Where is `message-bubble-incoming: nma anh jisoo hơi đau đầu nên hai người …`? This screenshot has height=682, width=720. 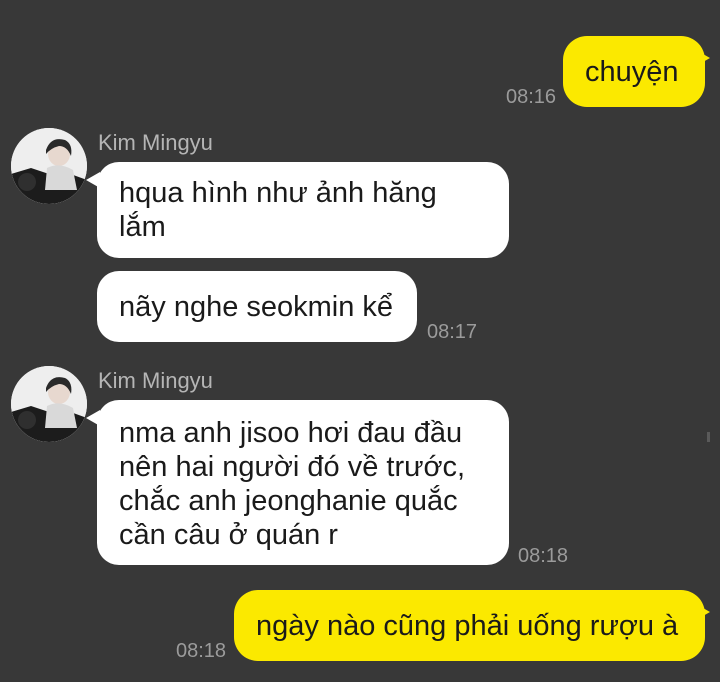
message-bubble-incoming: nma anh jisoo hơi đau đầu nên hai người … is located at coordinates (303, 482).